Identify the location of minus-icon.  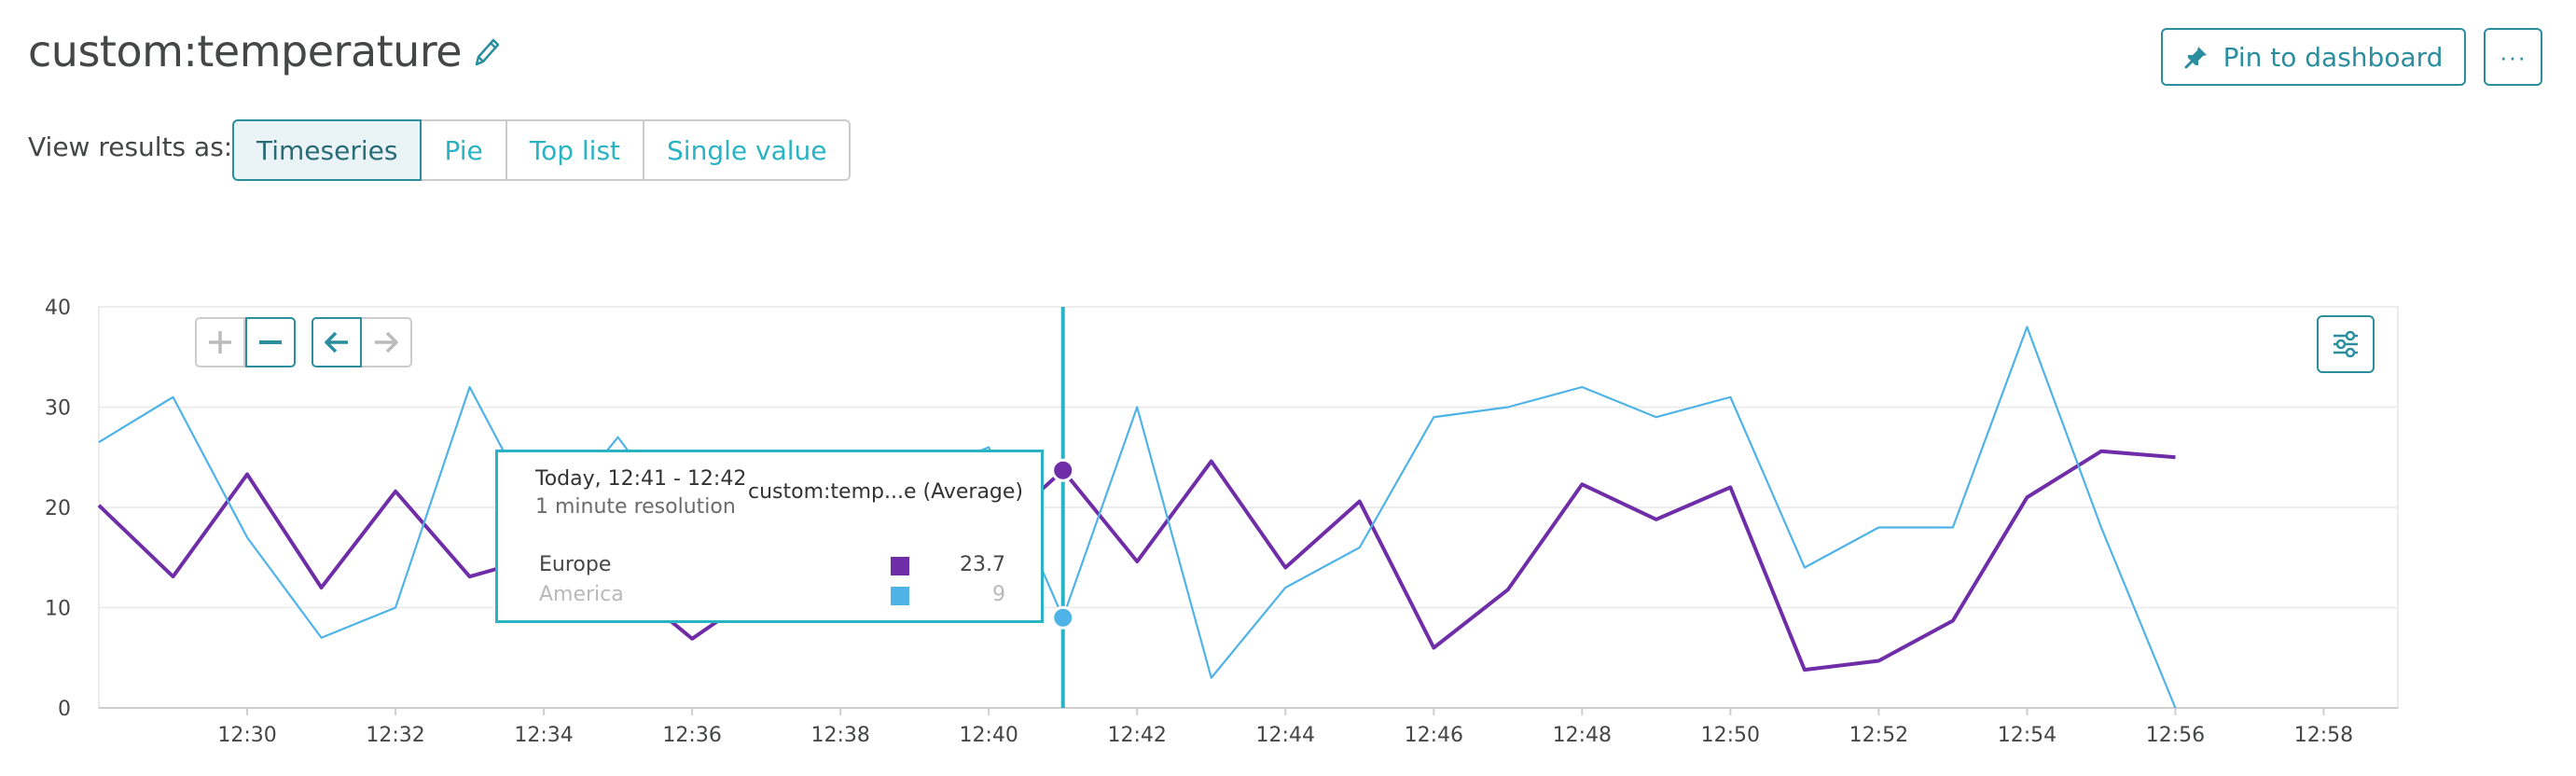
(270, 342).